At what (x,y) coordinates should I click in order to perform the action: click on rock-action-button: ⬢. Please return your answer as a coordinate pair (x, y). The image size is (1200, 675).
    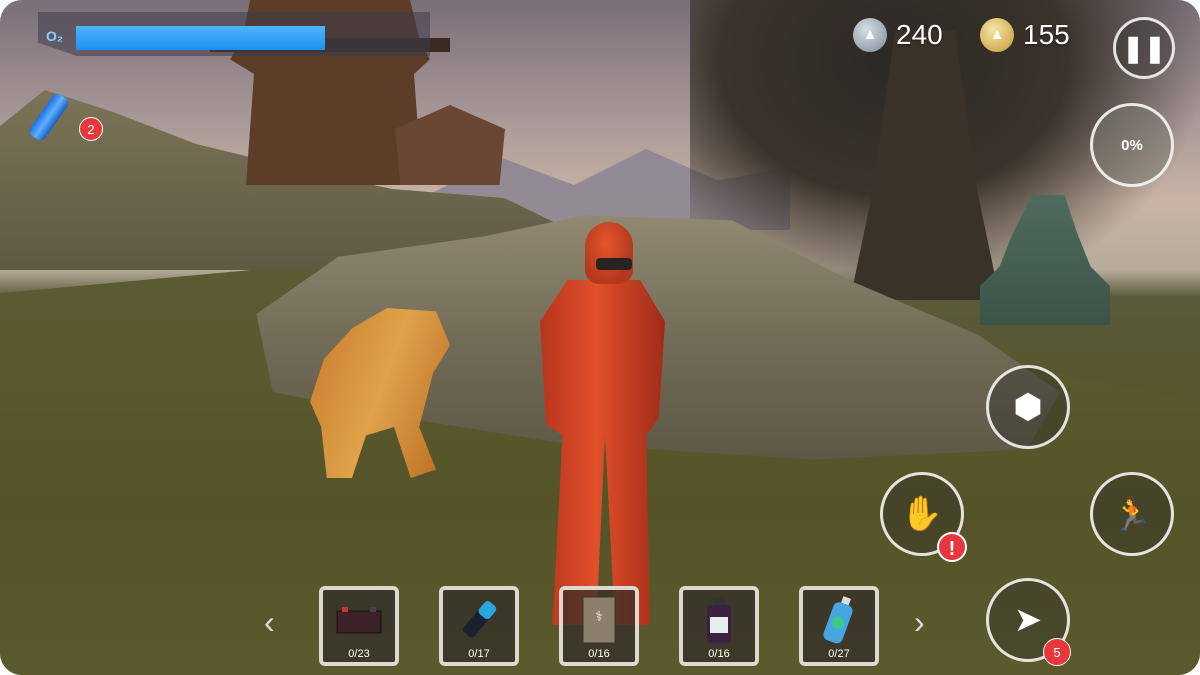
    Looking at the image, I should click on (1028, 407).